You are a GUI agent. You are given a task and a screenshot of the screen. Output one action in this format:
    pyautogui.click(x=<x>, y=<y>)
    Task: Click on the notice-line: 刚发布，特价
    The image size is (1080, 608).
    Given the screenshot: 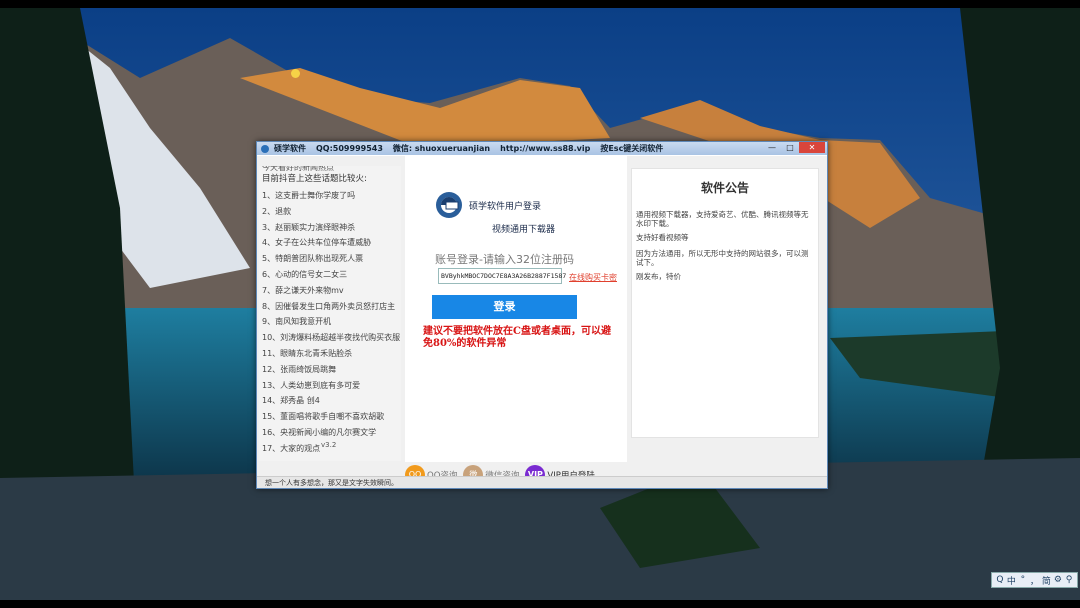 What is the action you would take?
    pyautogui.click(x=658, y=276)
    